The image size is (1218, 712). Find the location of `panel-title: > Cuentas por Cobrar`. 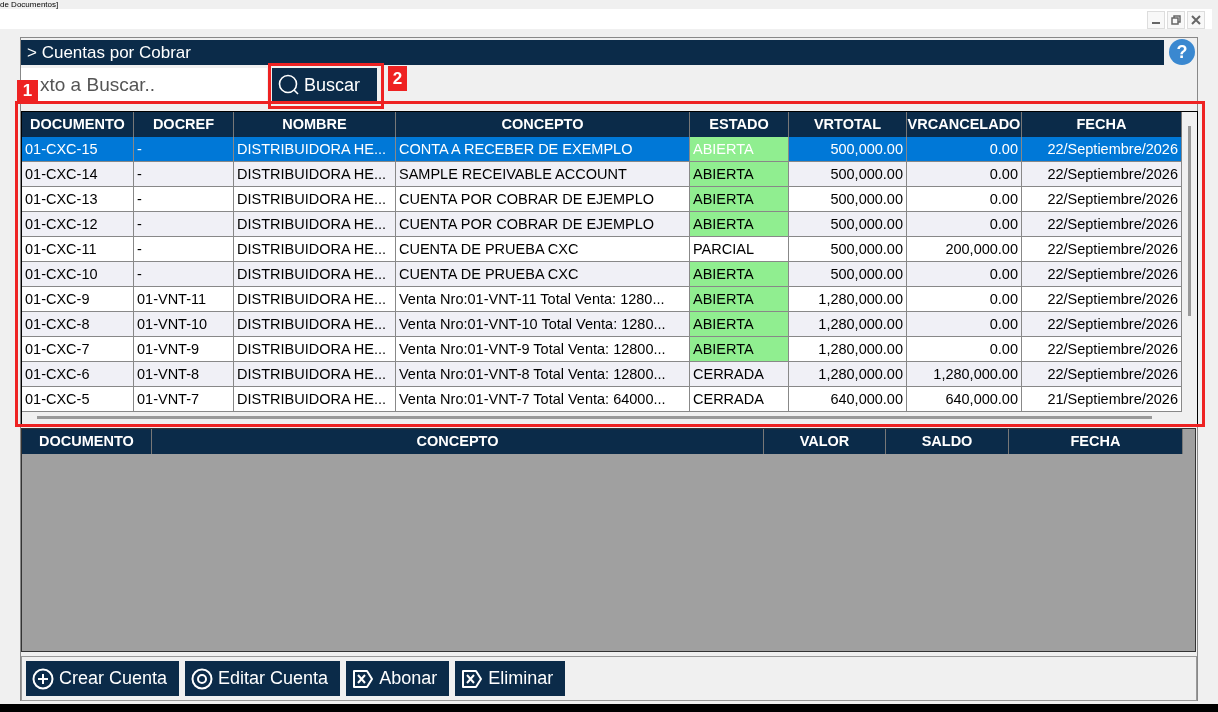

panel-title: > Cuentas por Cobrar is located at coordinates (592, 52).